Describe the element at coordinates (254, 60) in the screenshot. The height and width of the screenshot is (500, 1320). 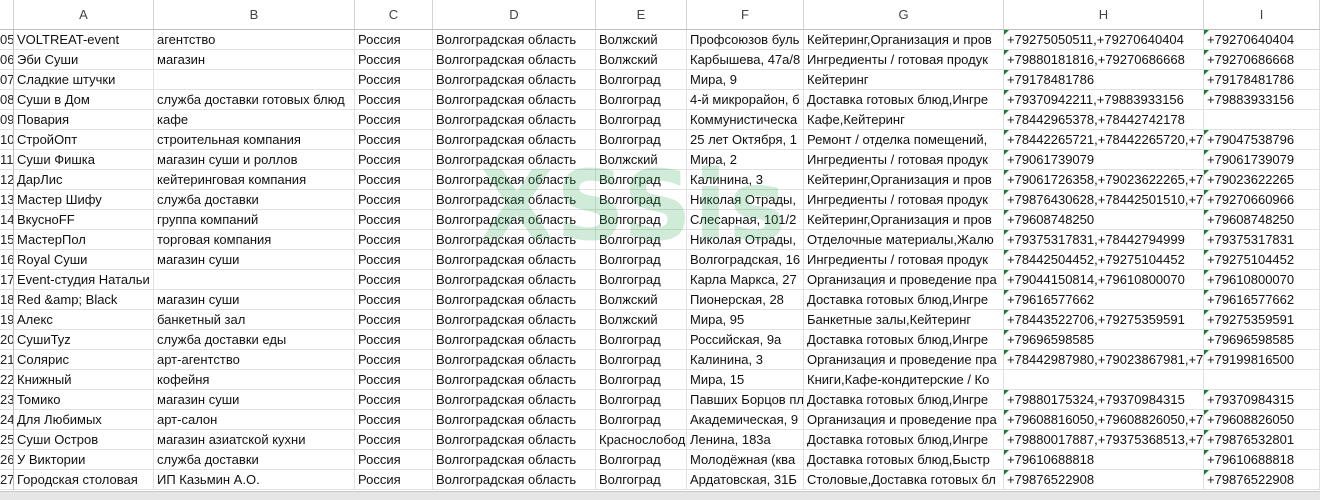
I see `cell-b: магазин` at that location.